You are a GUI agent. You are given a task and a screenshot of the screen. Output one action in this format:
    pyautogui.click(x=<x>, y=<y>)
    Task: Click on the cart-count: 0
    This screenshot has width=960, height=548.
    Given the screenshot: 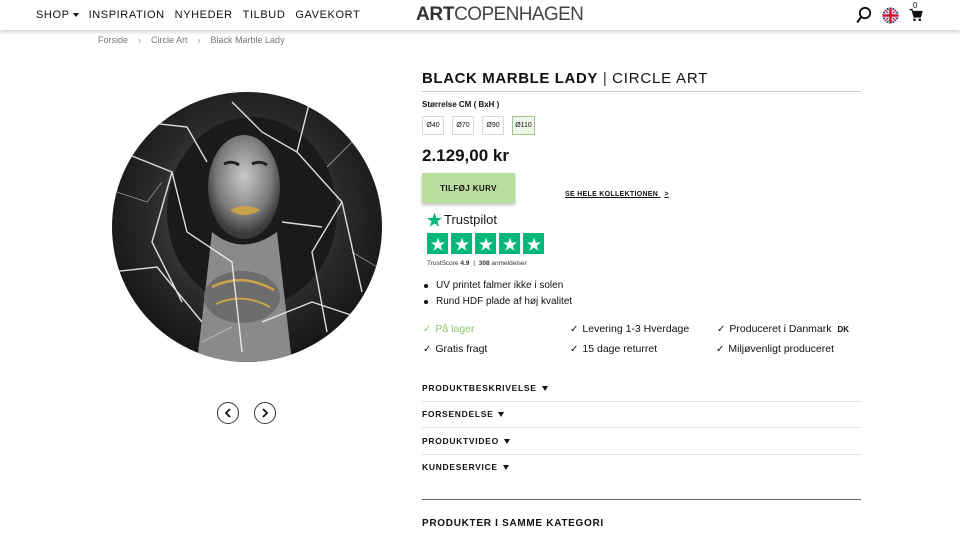 What is the action you would take?
    pyautogui.click(x=915, y=5)
    